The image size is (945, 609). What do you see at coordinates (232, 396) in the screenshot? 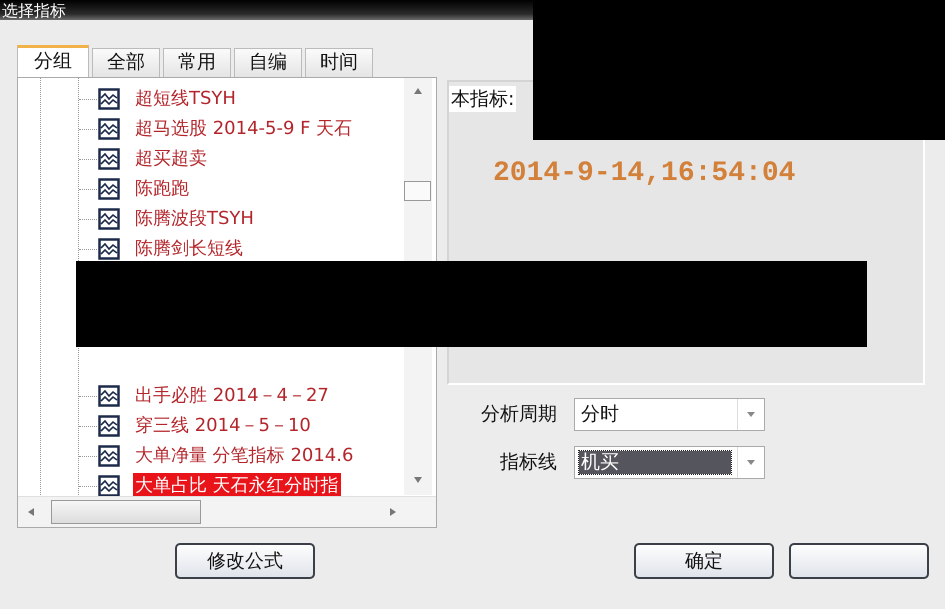
I see `tree-item: 出手必胜 2014－4－27` at bounding box center [232, 396].